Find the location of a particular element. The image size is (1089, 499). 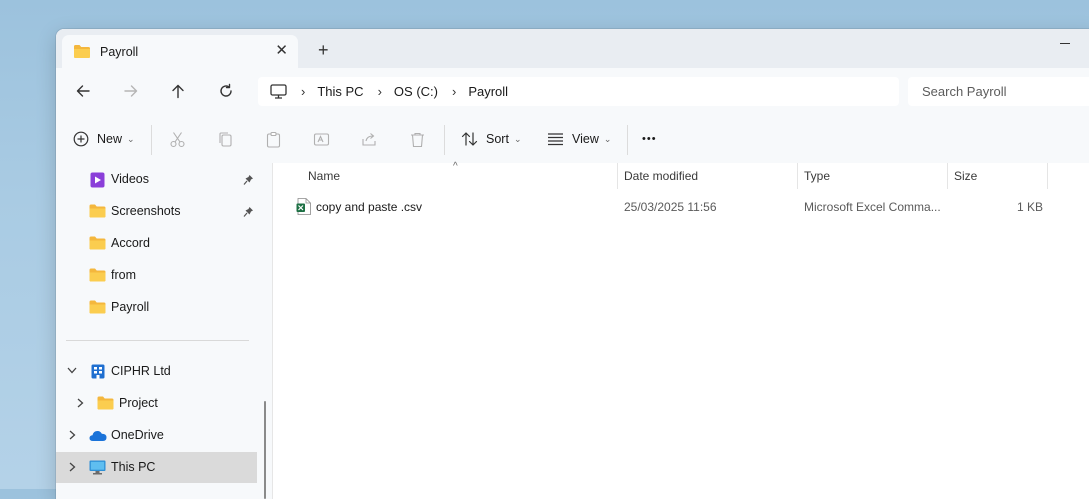

onedrive-icon is located at coordinates (98, 436).